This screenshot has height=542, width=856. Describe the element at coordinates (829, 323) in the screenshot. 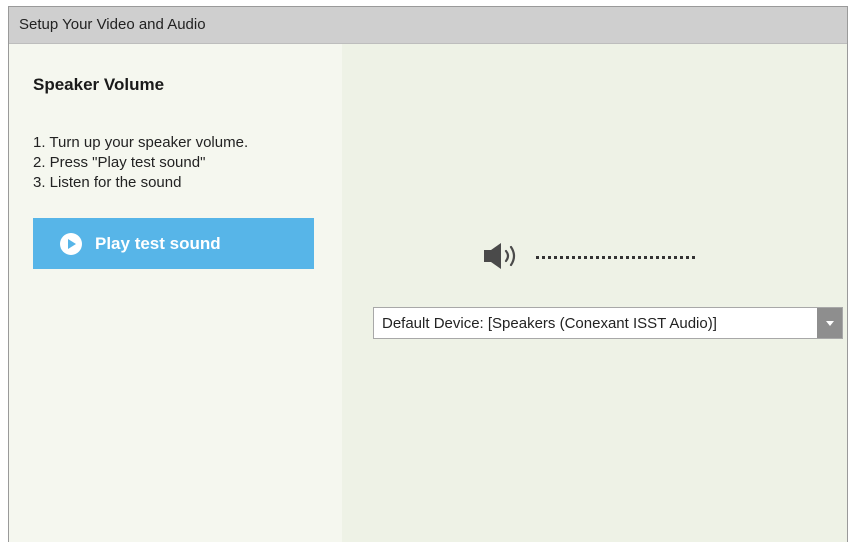

I see `chevron-down-icon` at that location.